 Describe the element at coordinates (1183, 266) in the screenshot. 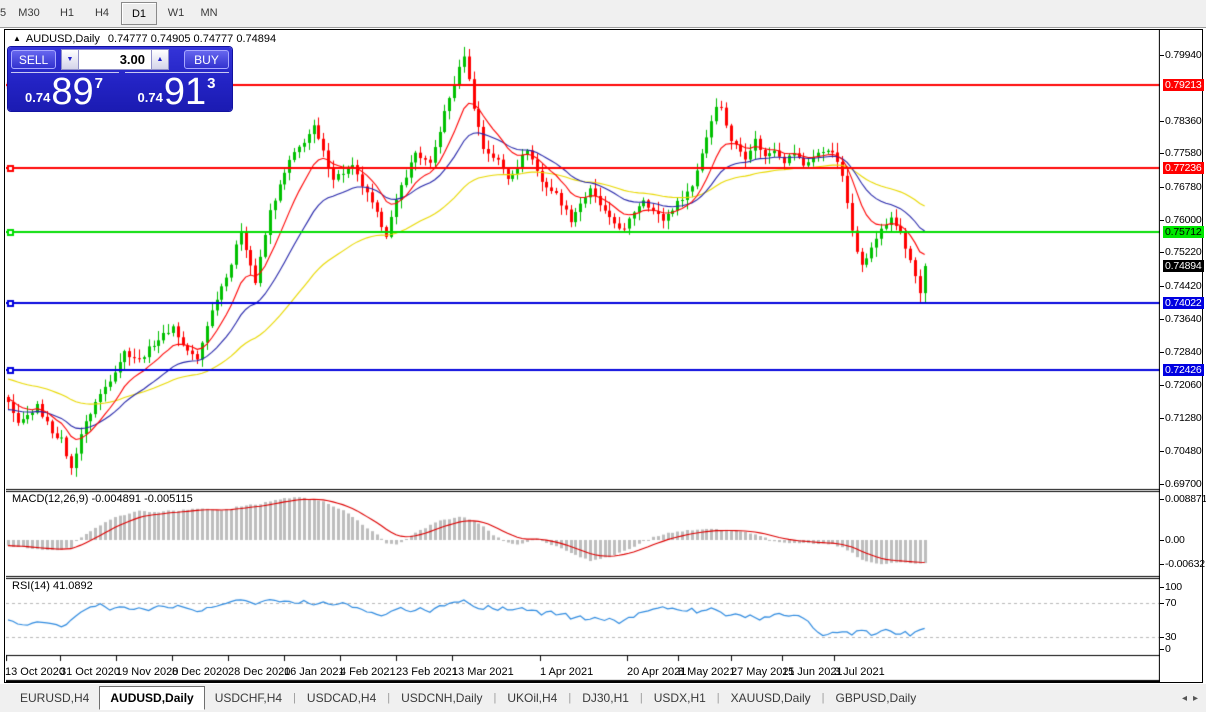

I see `price-level-label: 0.74894` at that location.